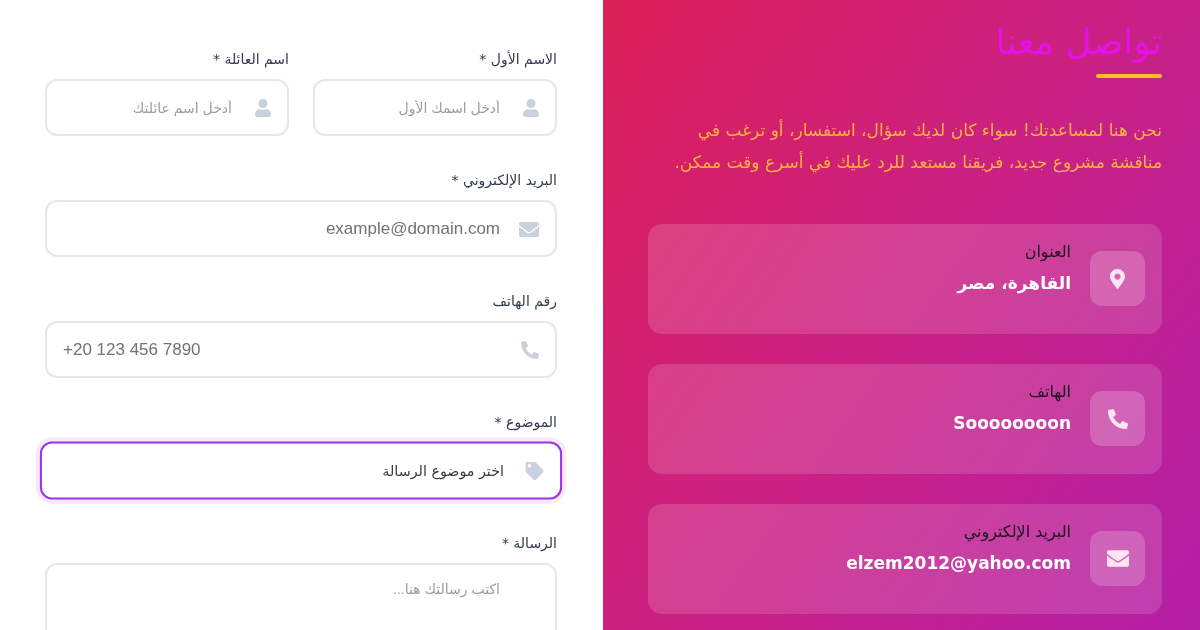  What do you see at coordinates (301, 228) in the screenshot?
I see `email-input: example@domain.com` at bounding box center [301, 228].